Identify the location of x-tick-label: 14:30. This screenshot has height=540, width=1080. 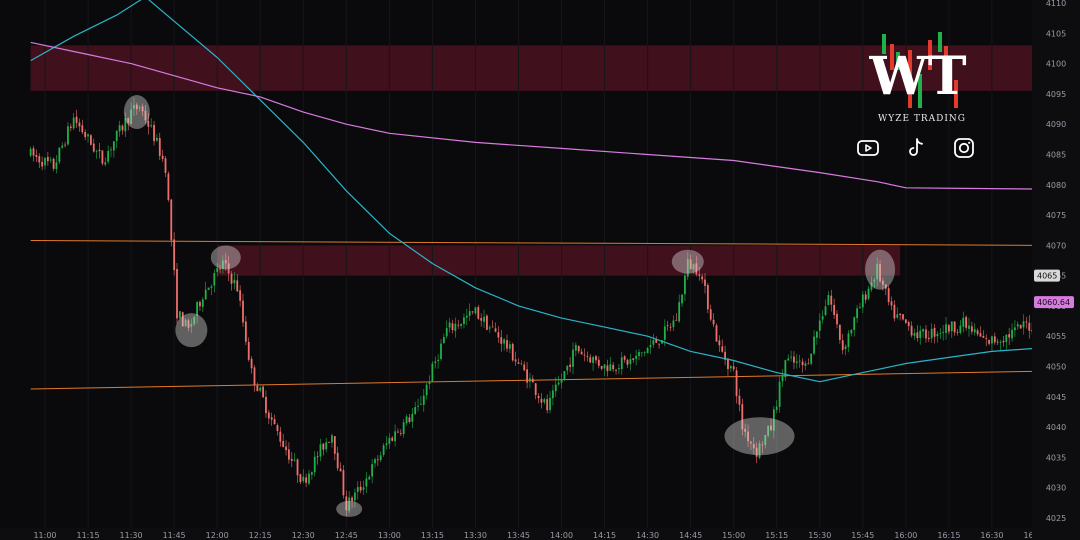
(647, 535).